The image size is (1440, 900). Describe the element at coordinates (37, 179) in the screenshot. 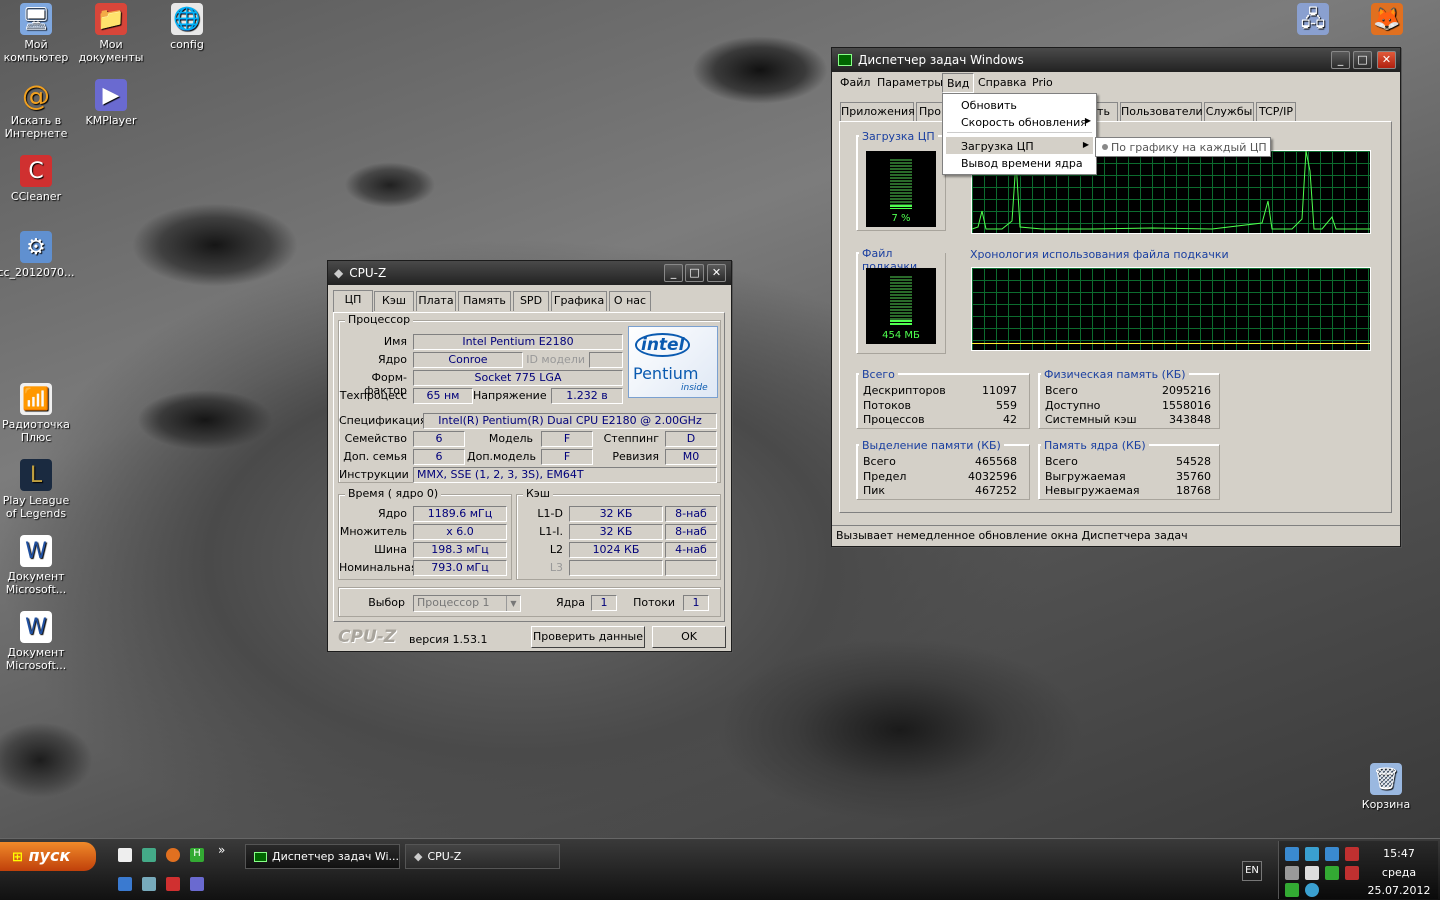

I see `desktop-icon-ccleaner: C CCleaner` at that location.